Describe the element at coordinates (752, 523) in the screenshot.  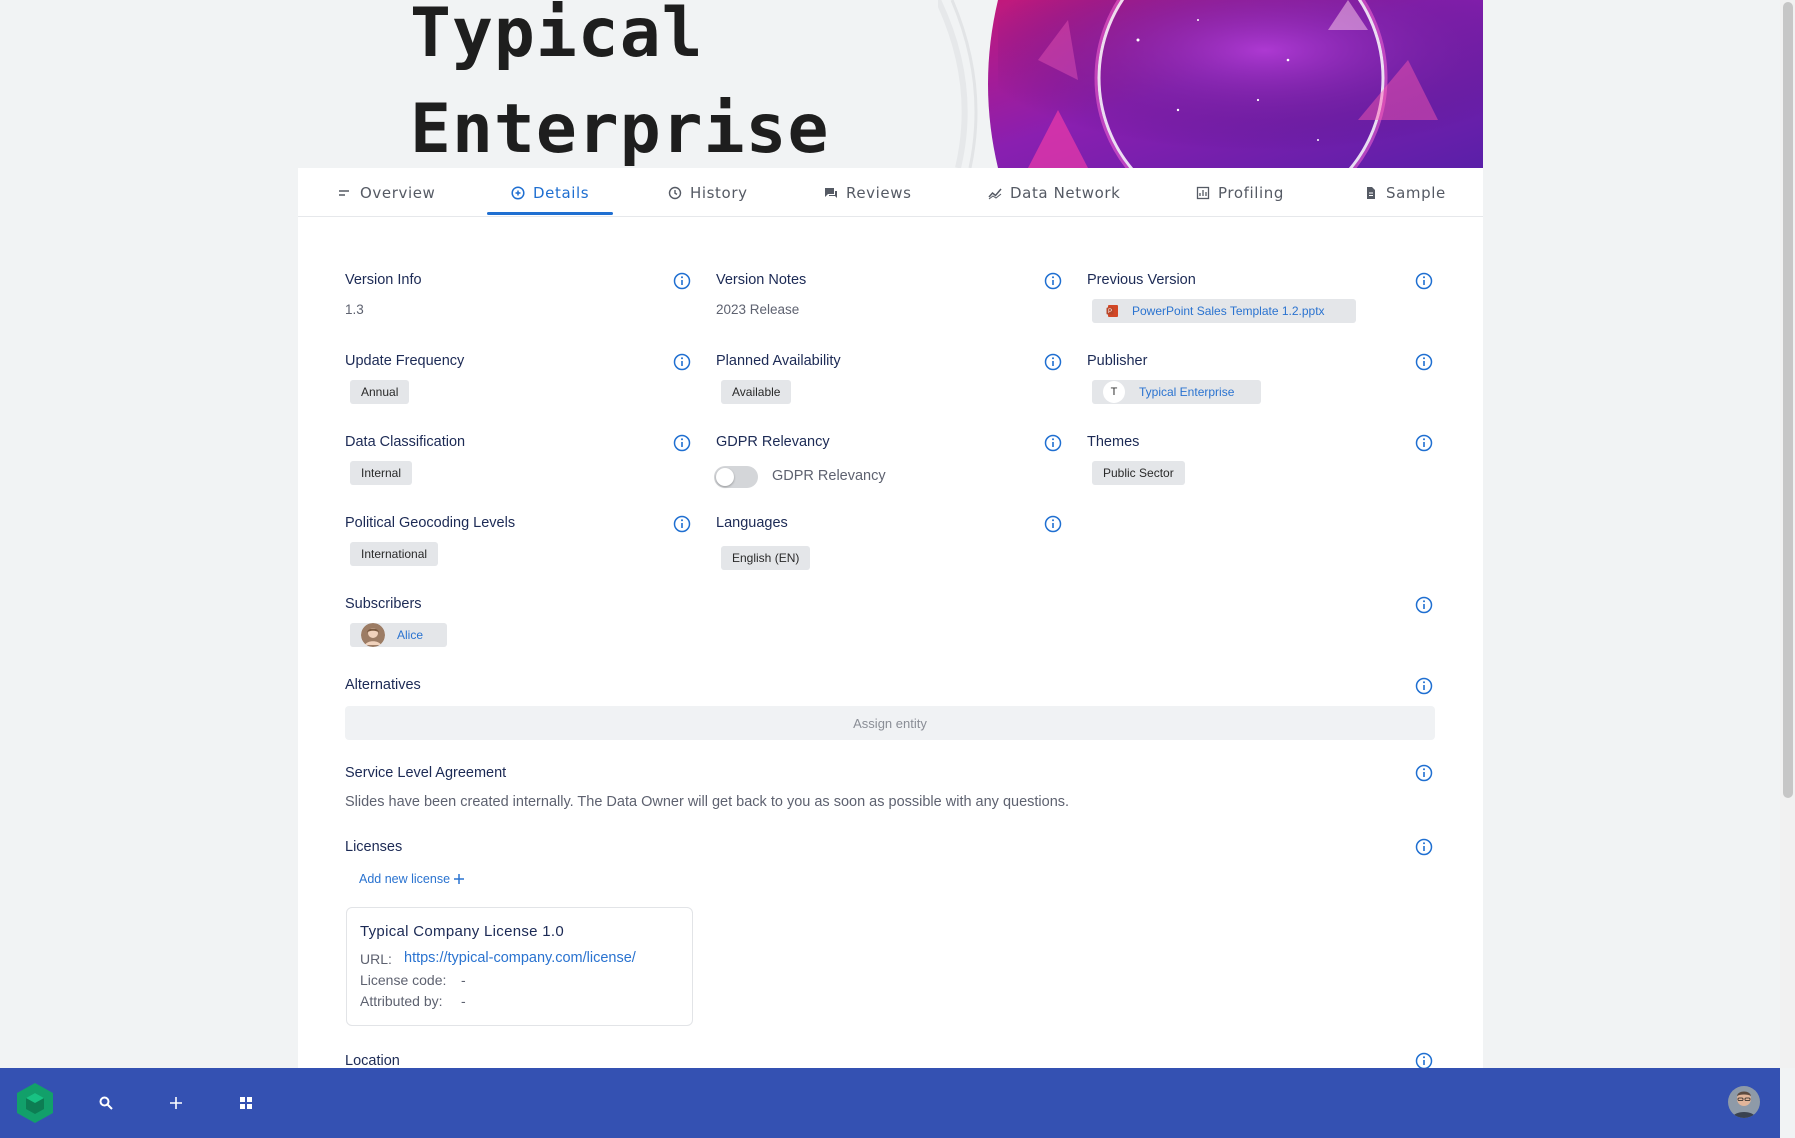
I see `languages-label: Languages` at that location.